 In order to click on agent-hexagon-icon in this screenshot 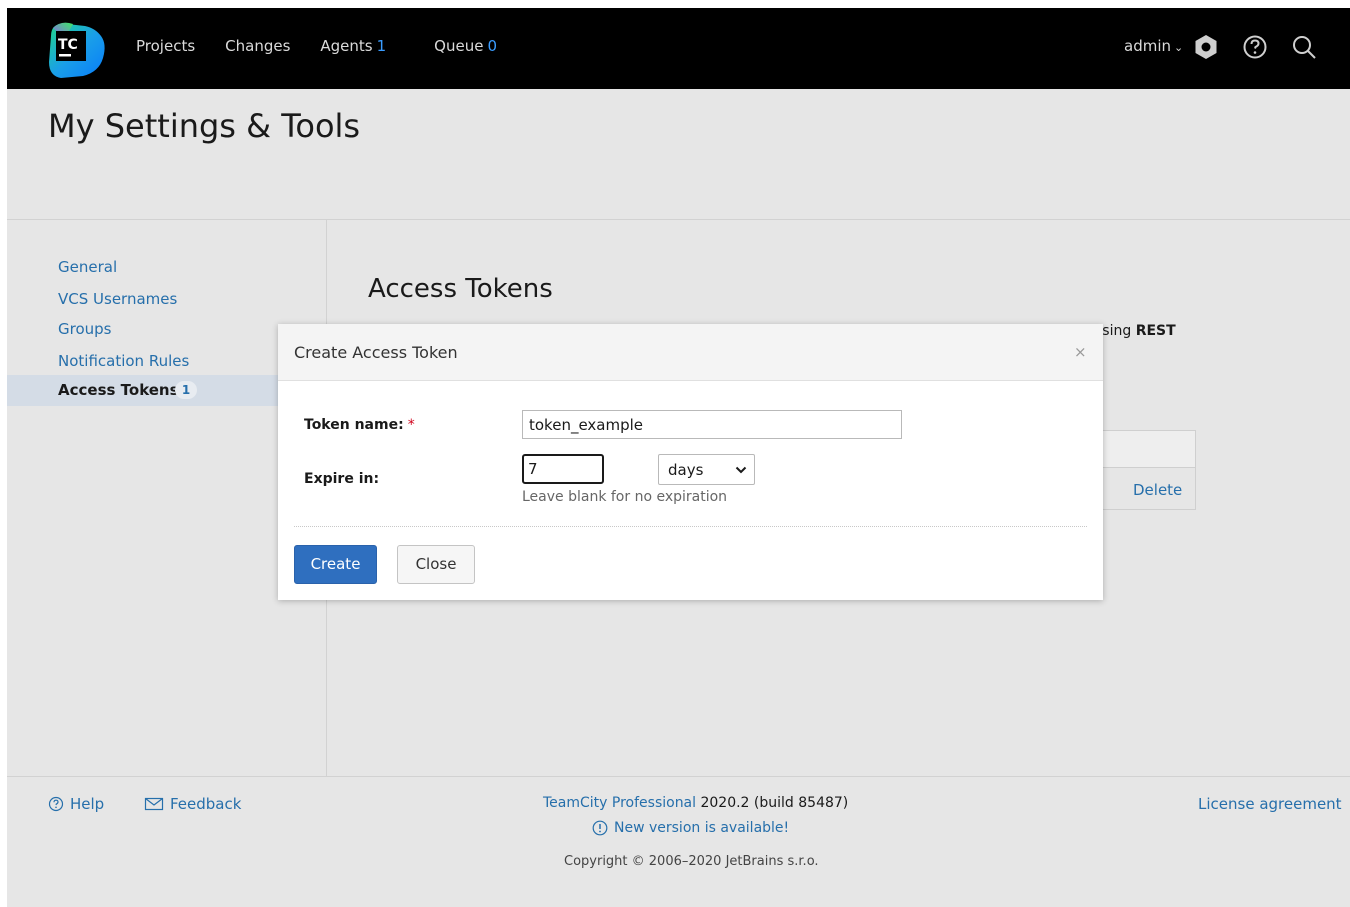, I will do `click(1206, 47)`.